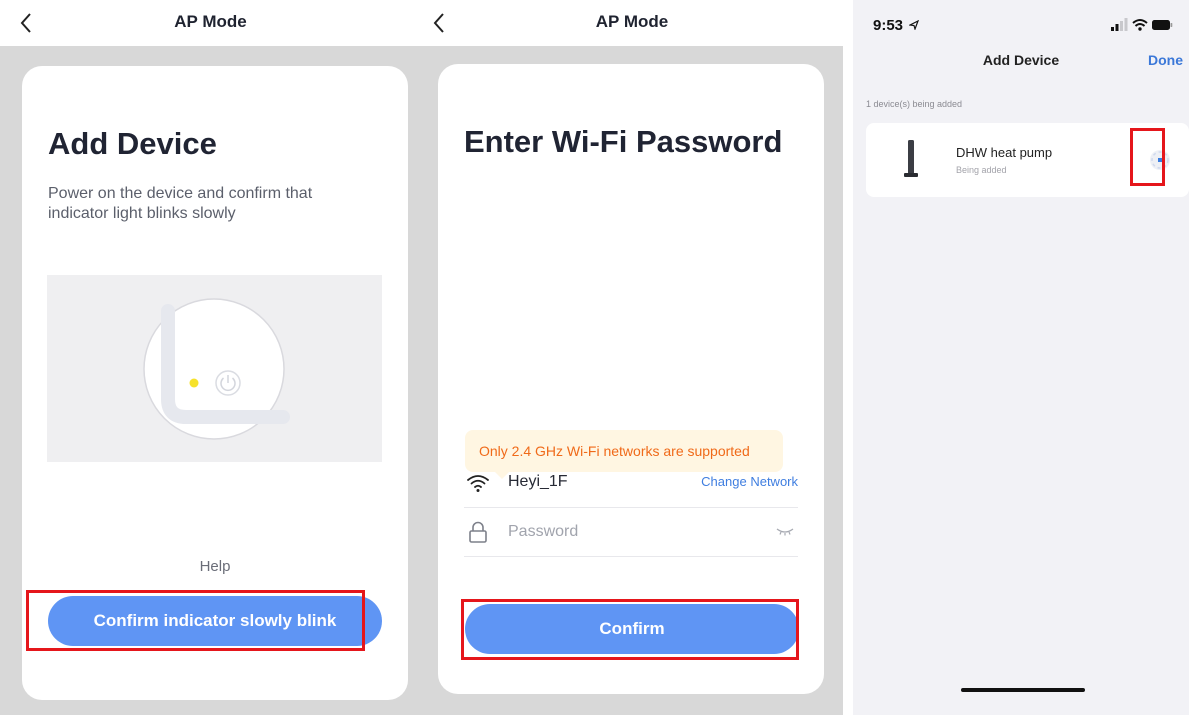  Describe the element at coordinates (215, 566) in the screenshot. I see `help-link: Help` at that location.